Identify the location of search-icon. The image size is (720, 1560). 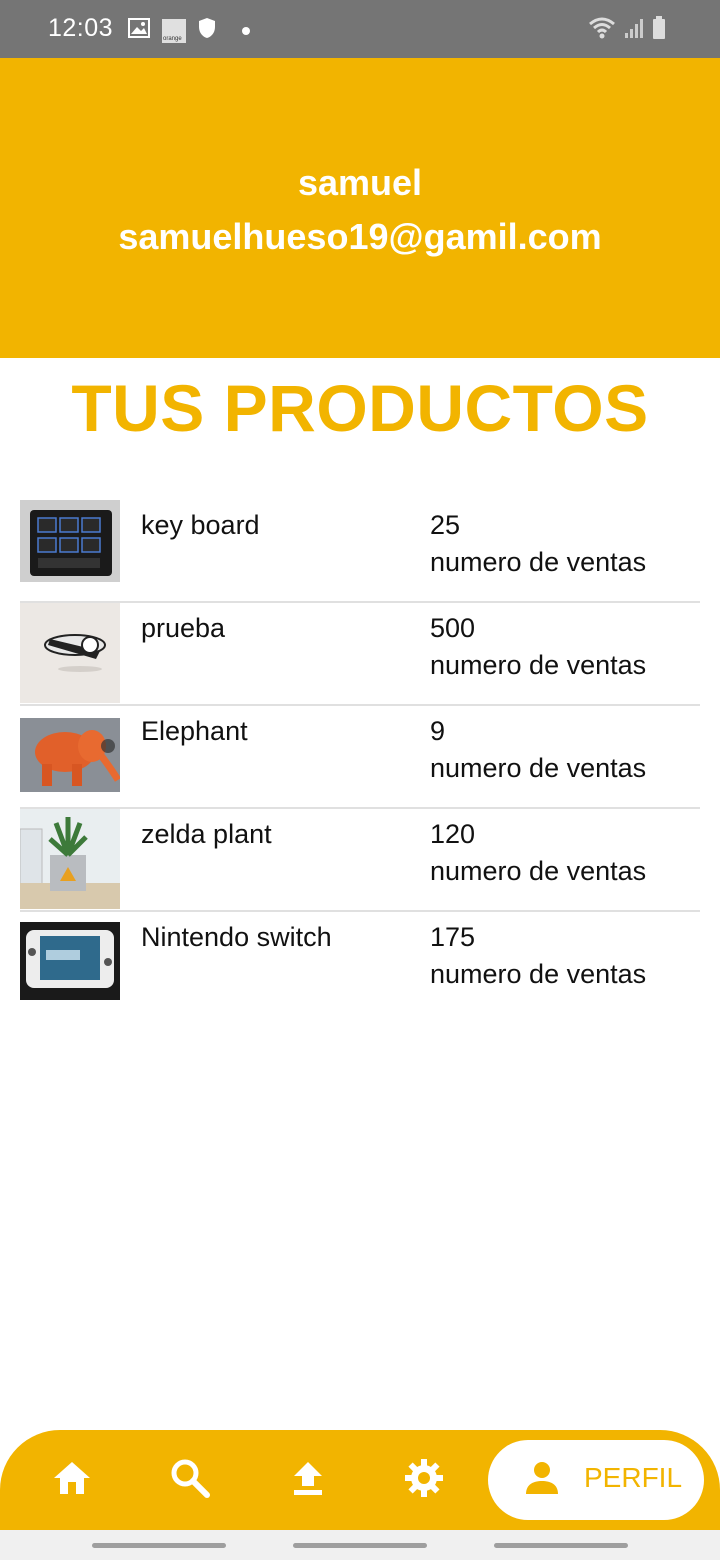
(190, 1480).